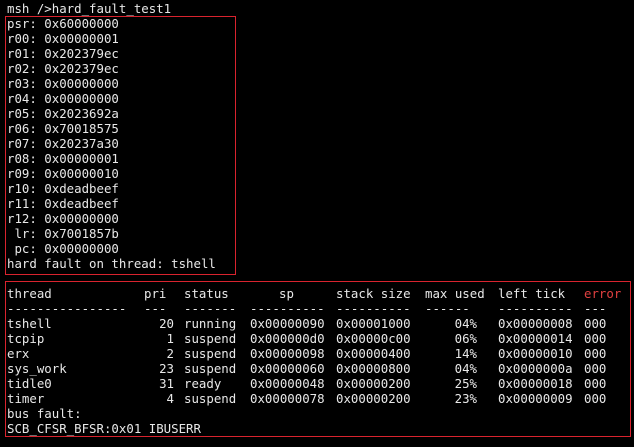 This screenshot has height=447, width=634. I want to click on header-error: error, so click(603, 293).